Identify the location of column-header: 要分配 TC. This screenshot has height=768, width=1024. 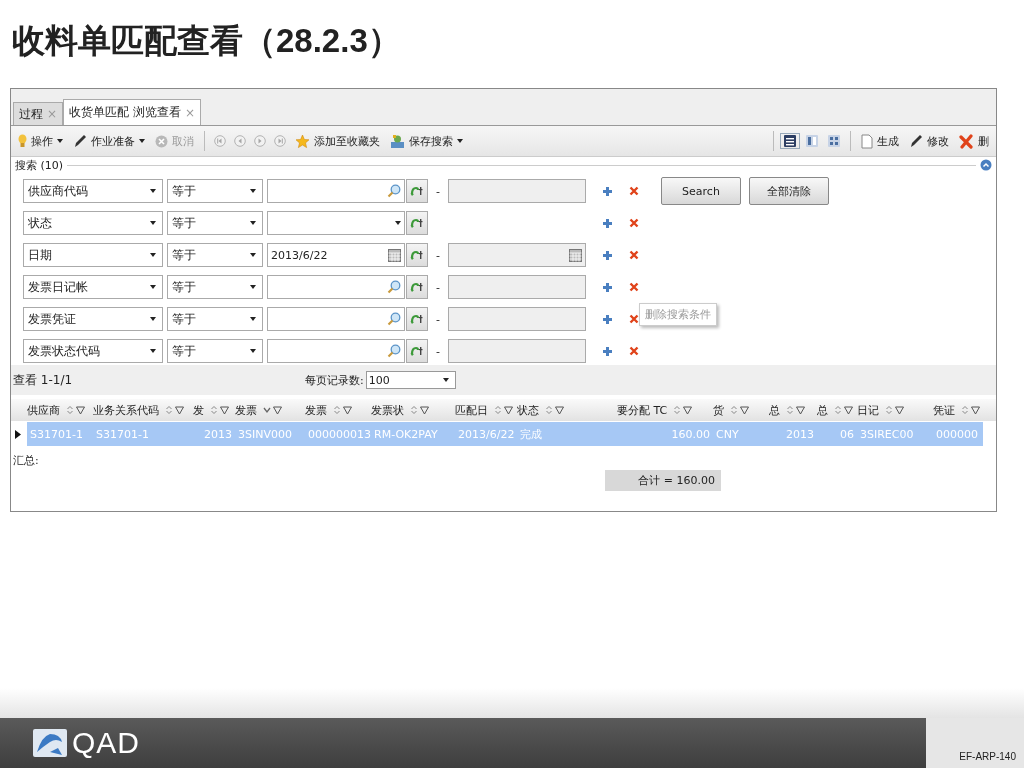
(642, 410).